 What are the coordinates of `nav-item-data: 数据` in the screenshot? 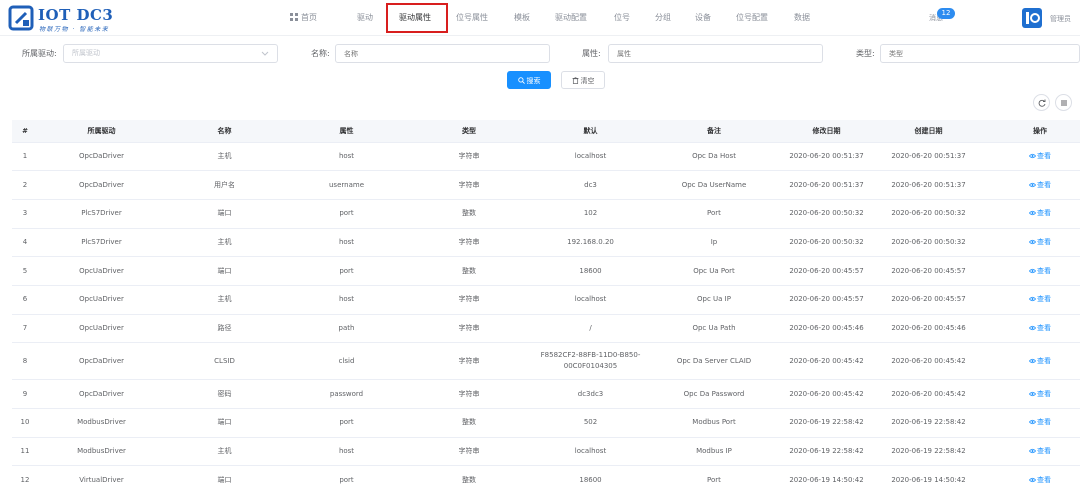 It's located at (802, 17).